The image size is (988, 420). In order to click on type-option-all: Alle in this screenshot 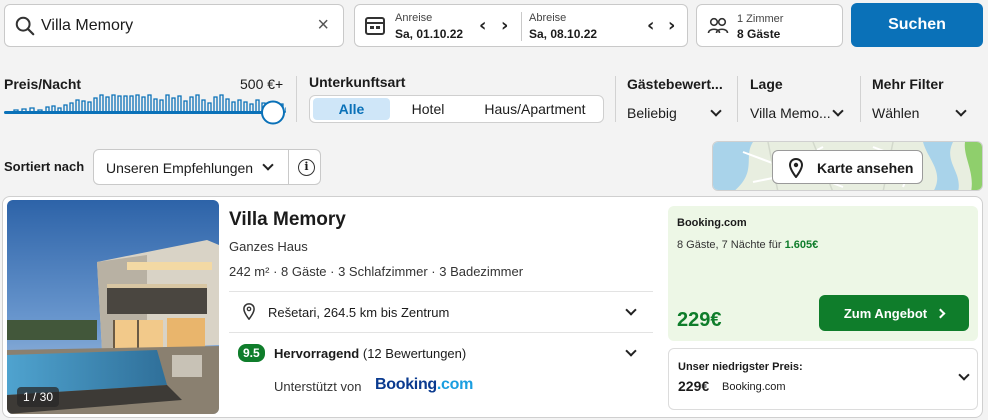, I will do `click(351, 109)`.